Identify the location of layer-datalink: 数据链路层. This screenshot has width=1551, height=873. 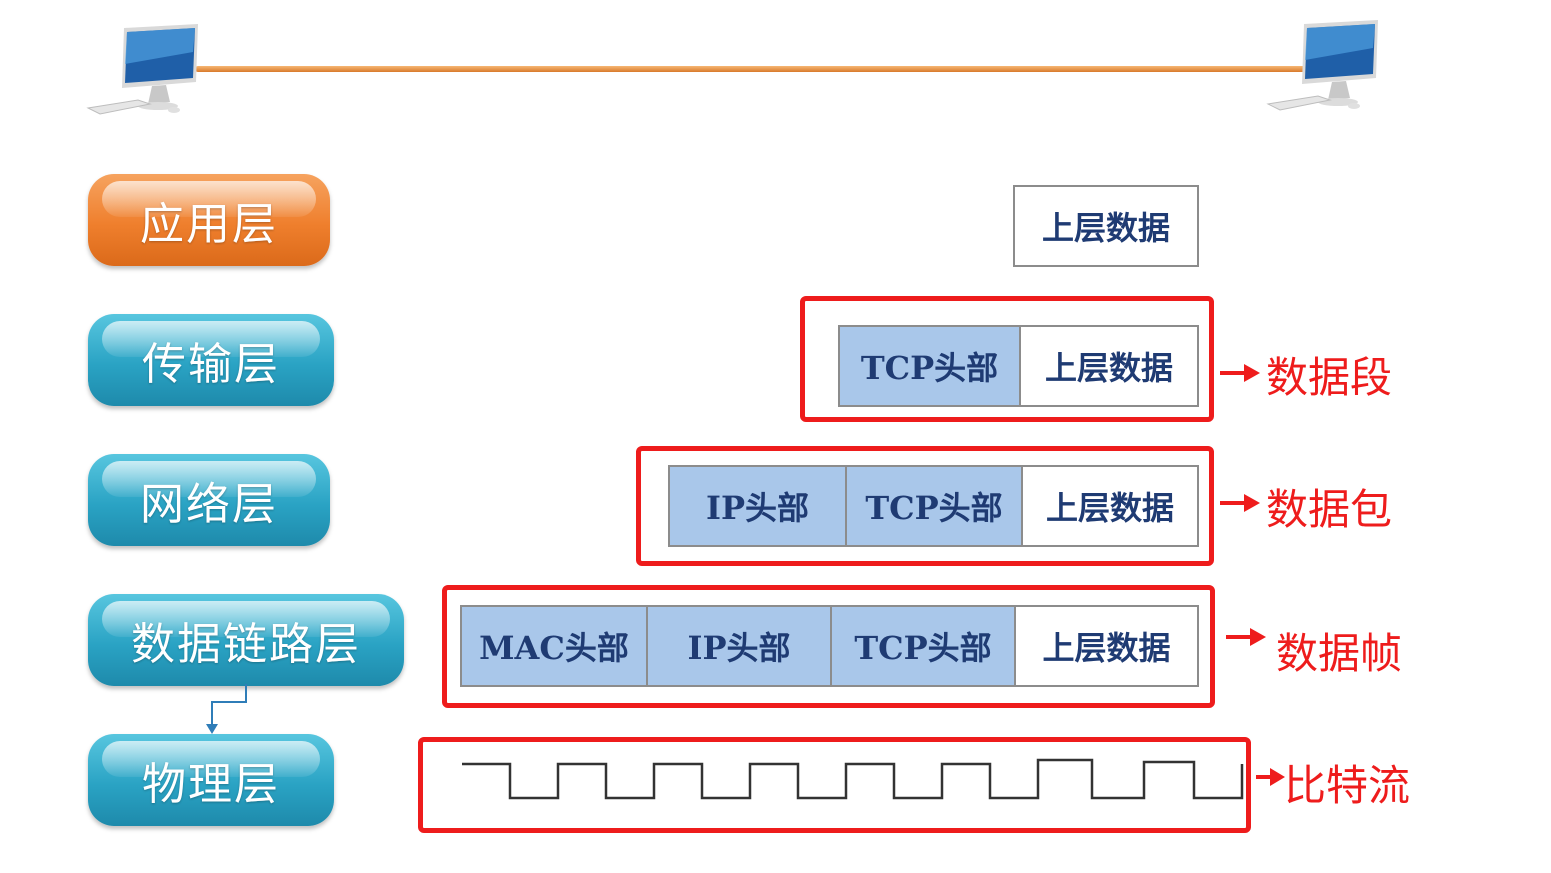
(246, 640).